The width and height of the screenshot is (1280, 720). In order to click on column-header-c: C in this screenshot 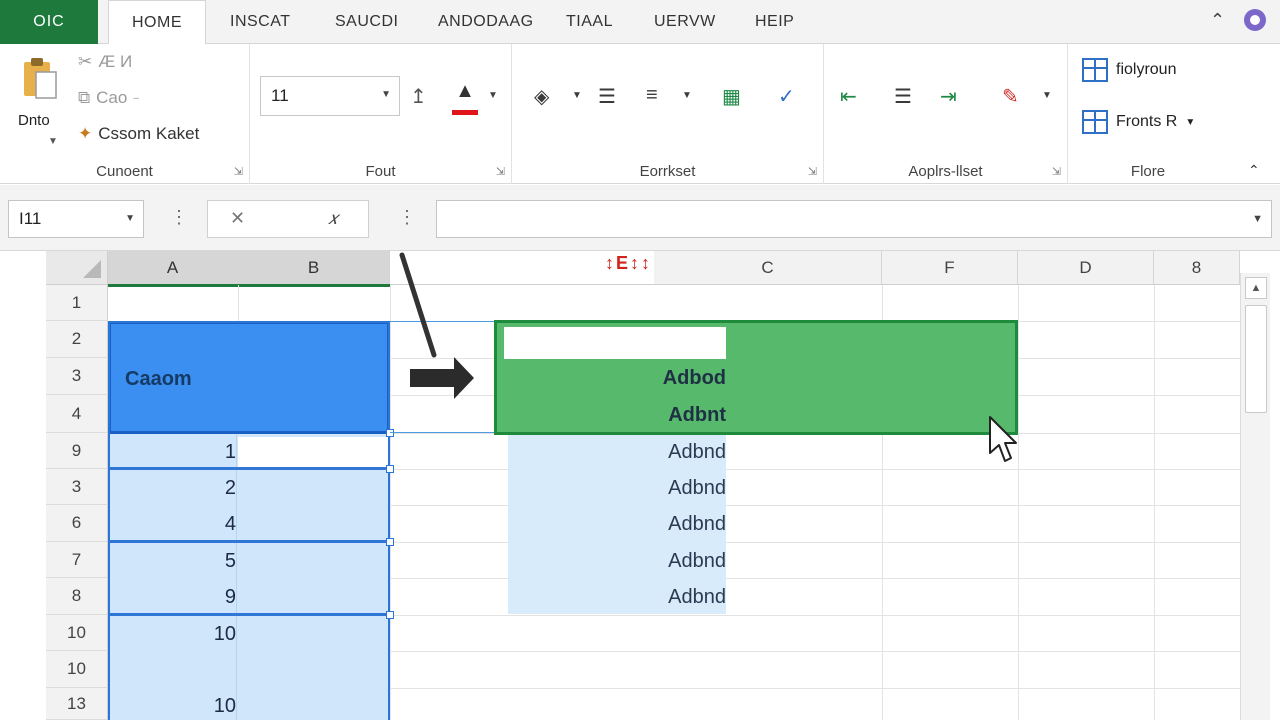, I will do `click(768, 268)`.